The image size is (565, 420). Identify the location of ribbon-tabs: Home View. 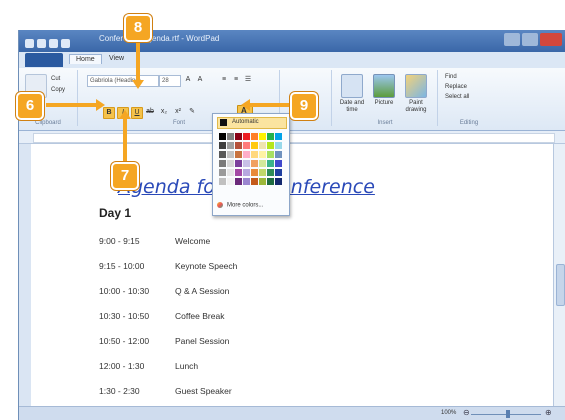
(292, 60).